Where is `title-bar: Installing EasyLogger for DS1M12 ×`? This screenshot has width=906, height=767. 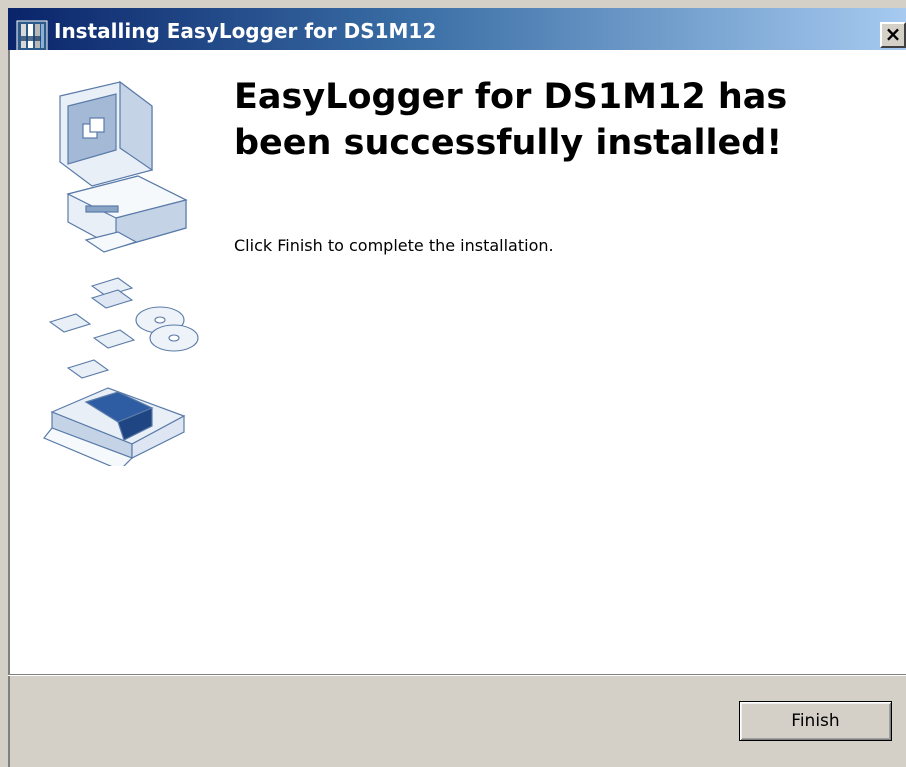 title-bar: Installing EasyLogger for DS1M12 × is located at coordinates (457, 30).